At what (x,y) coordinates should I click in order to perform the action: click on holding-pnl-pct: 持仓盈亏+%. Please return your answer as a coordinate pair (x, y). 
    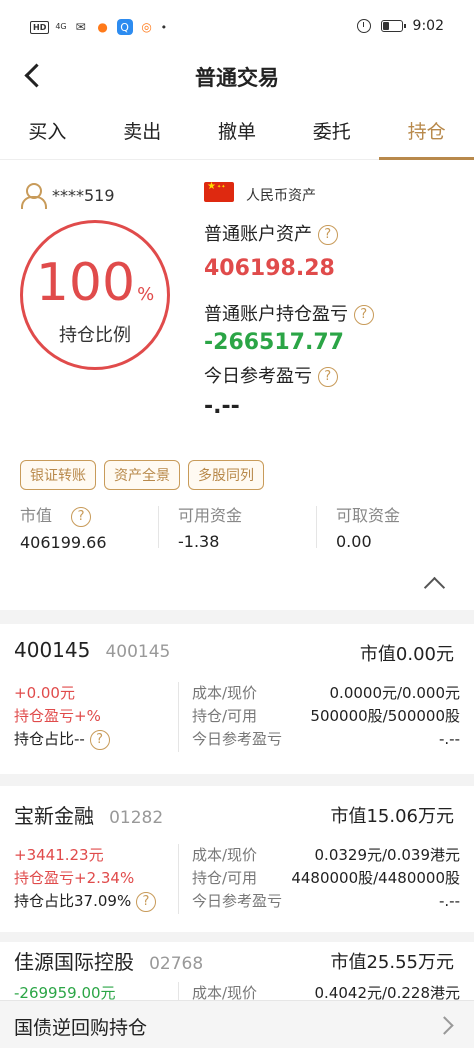
    Looking at the image, I should click on (57, 716).